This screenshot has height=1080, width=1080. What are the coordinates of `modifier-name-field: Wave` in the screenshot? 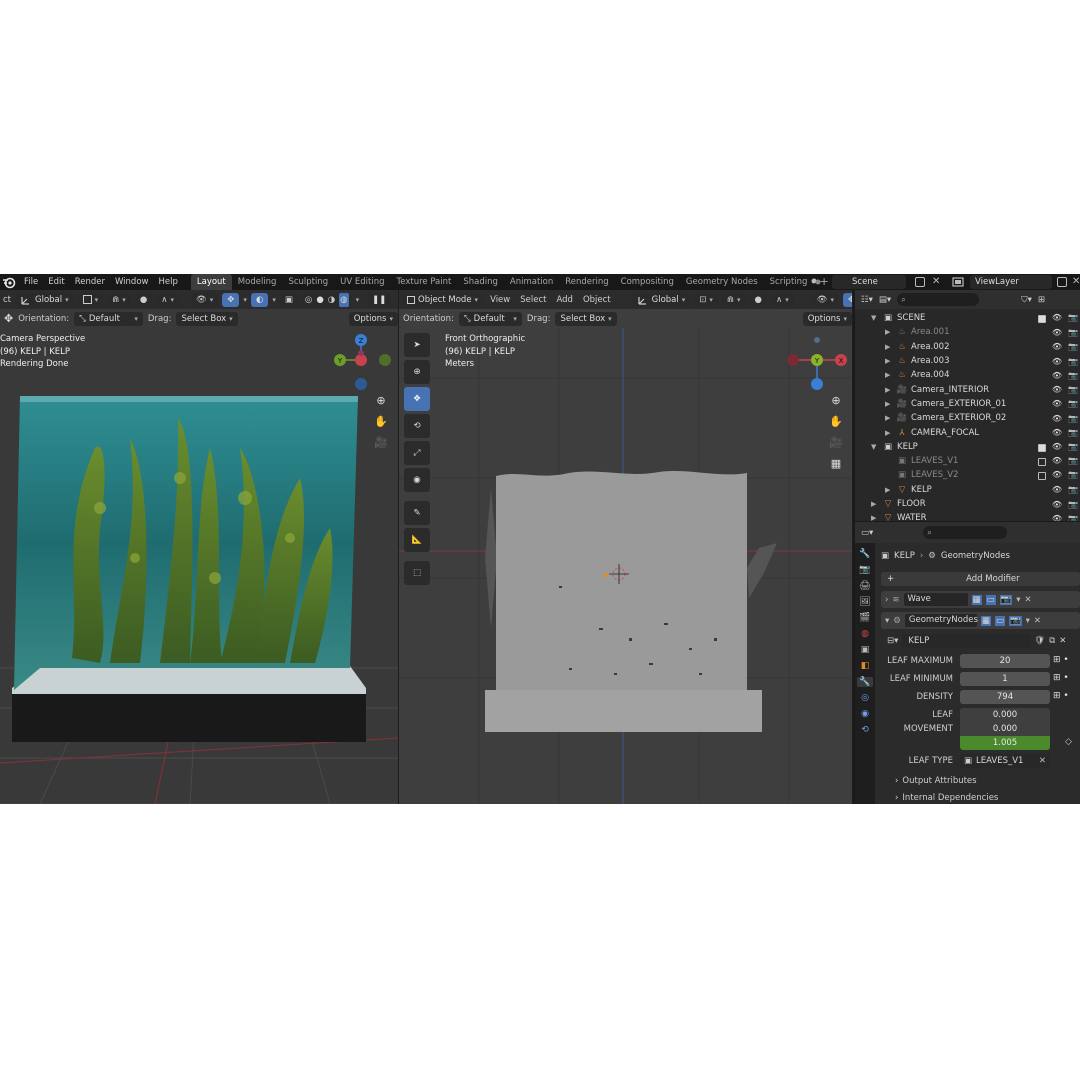 It's located at (935, 599).